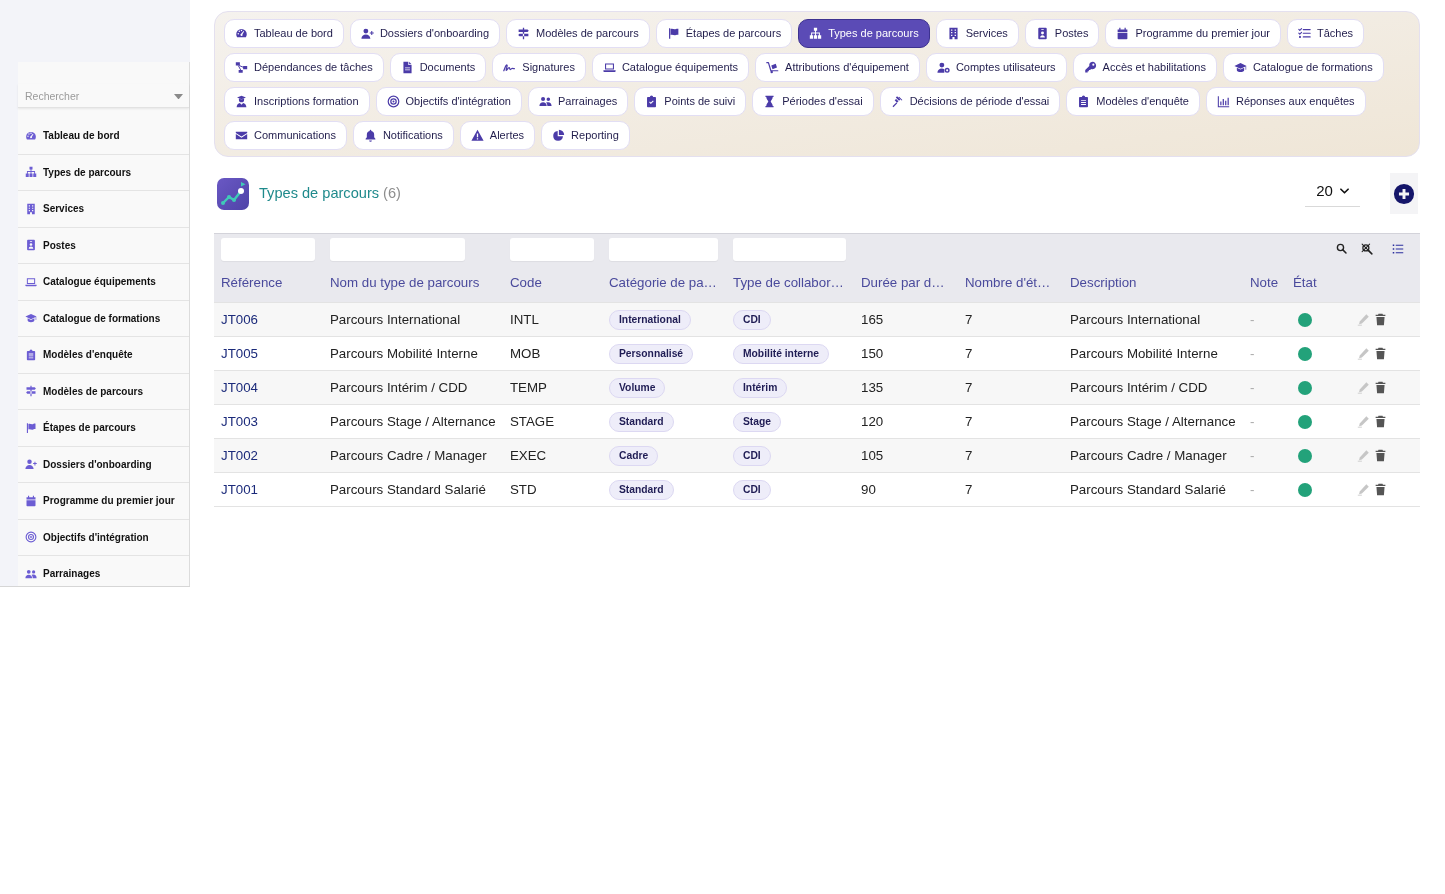 This screenshot has height=894, width=1445. Describe the element at coordinates (103, 172) in the screenshot. I see `sidebar-item: Types de parcours` at that location.